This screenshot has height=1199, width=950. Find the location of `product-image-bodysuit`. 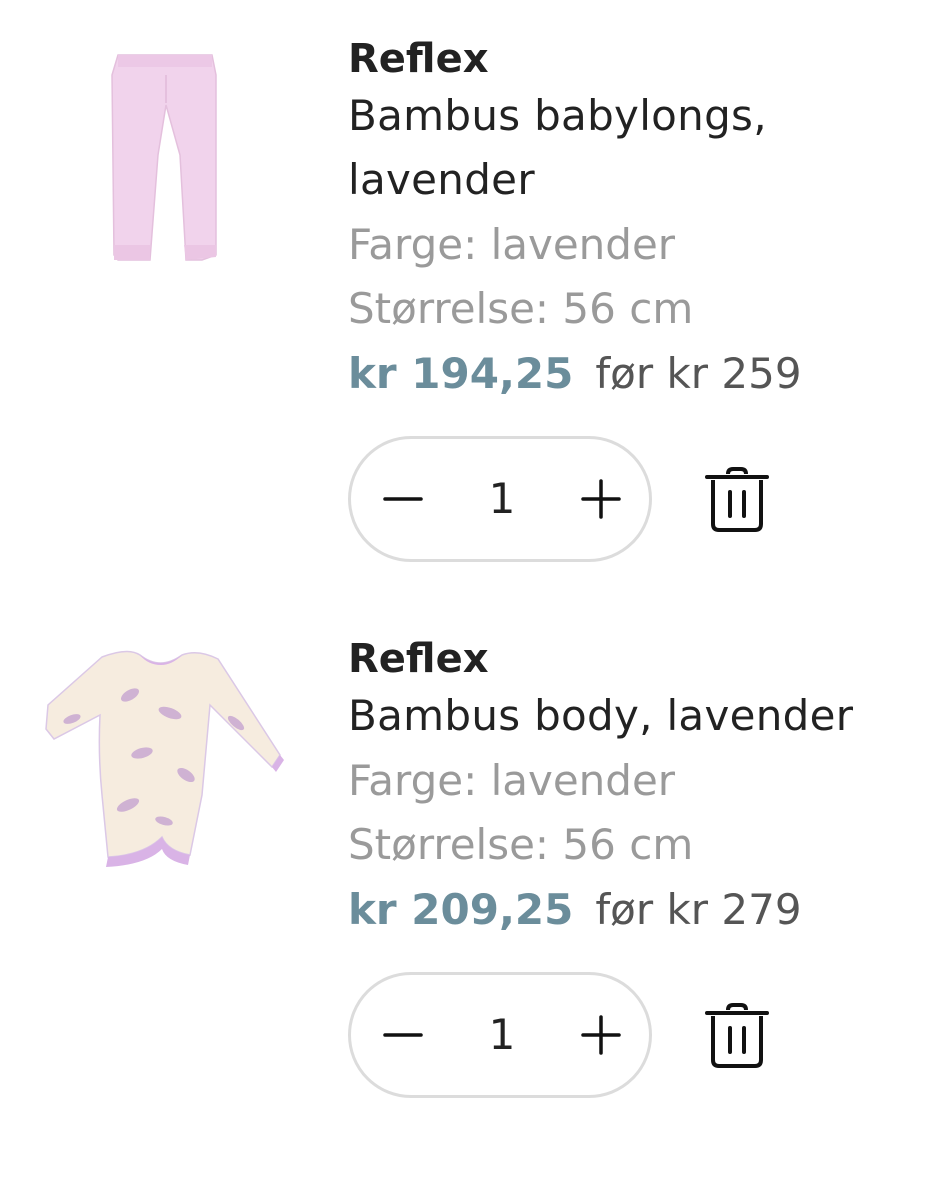

product-image-bodysuit is located at coordinates (165, 760).